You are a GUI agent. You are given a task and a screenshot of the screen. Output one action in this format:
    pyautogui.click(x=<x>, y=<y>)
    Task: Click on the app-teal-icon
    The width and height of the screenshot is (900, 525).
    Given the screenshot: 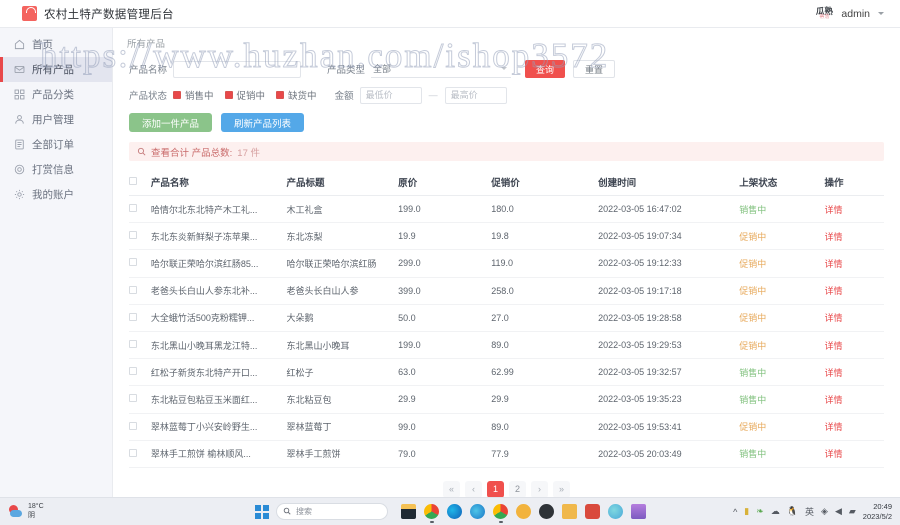 What is the action you would take?
    pyautogui.click(x=615, y=511)
    